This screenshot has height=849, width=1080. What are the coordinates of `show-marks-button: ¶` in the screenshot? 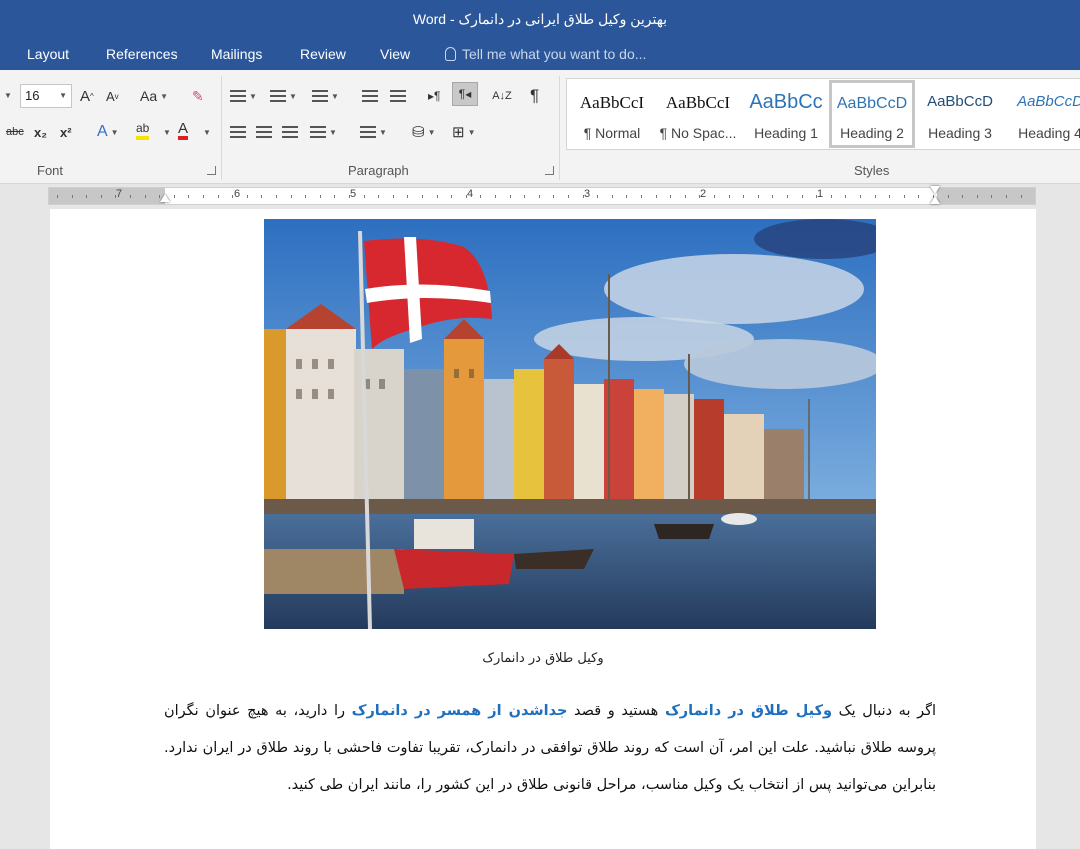 It's located at (534, 96).